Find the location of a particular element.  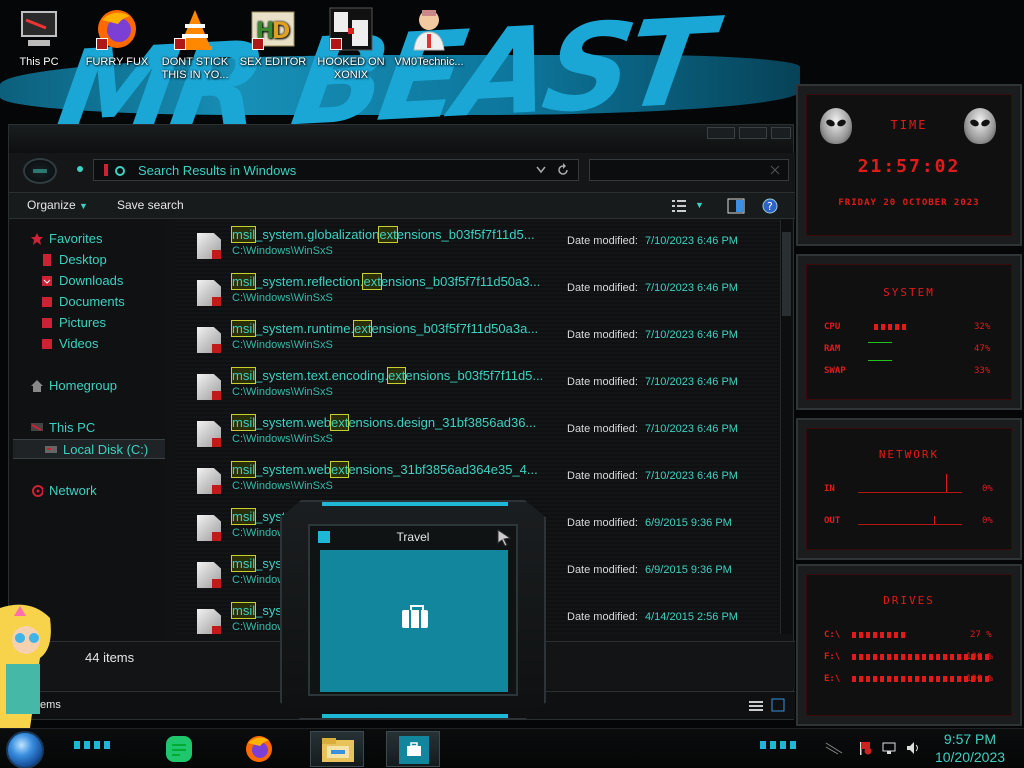

net-out-value: 0% is located at coordinates (987, 521).